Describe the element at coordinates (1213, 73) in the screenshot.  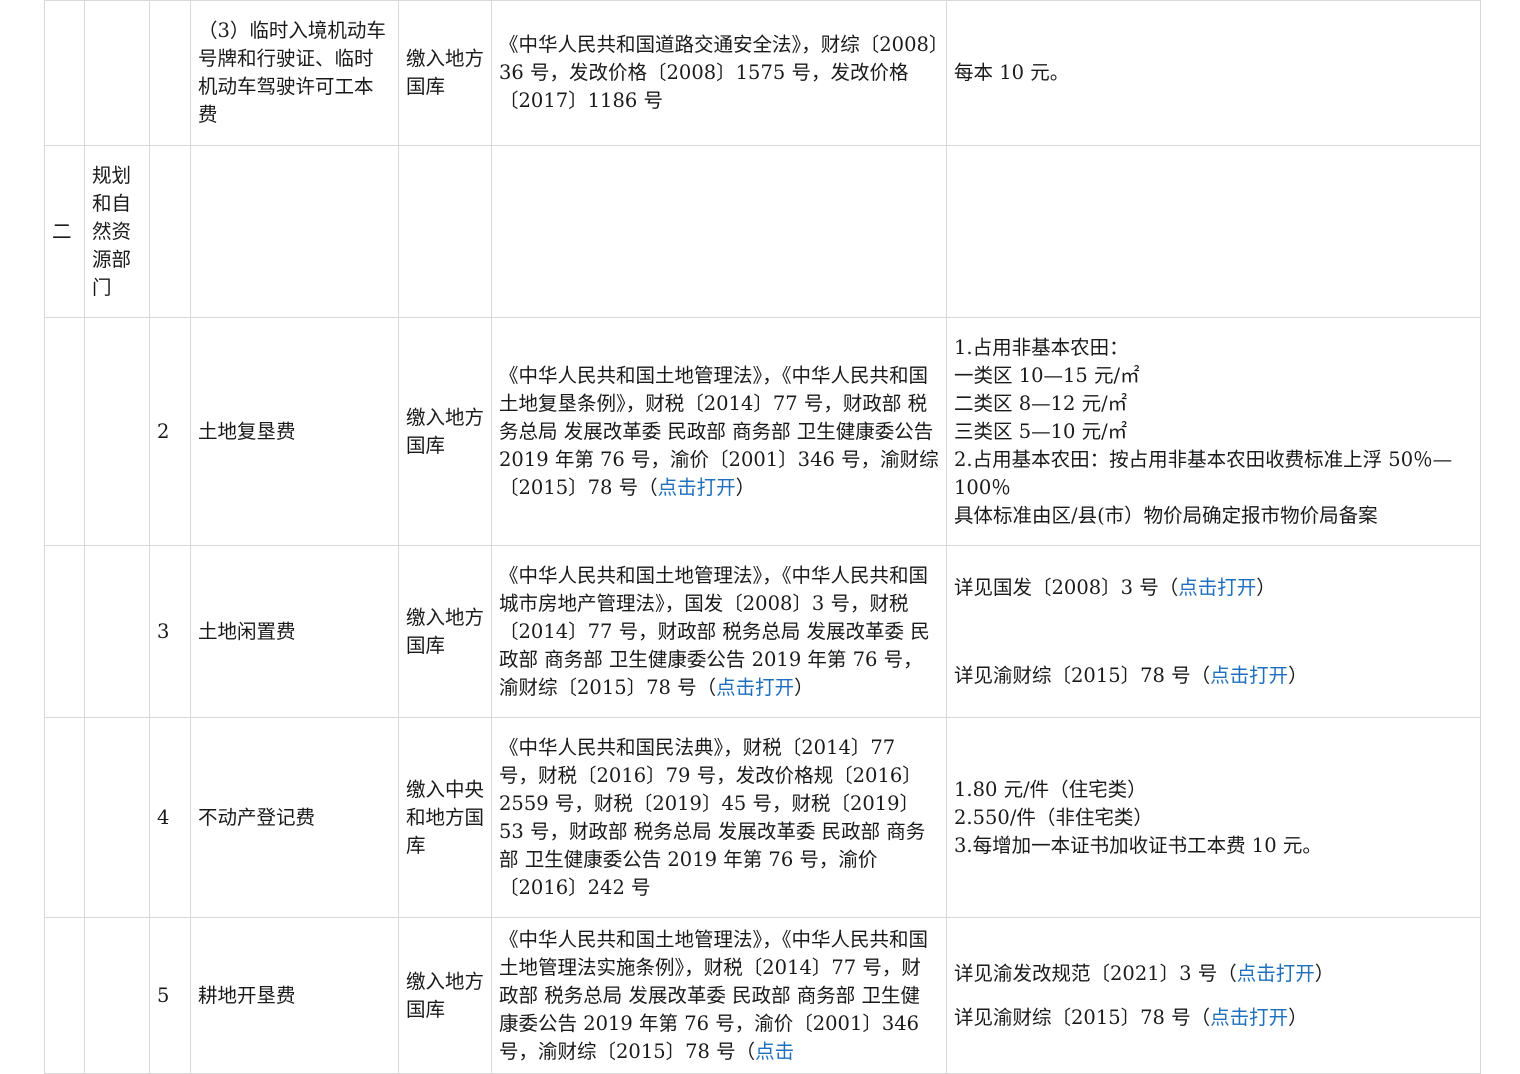
I see `standard-cell: 每本 10 元。` at that location.